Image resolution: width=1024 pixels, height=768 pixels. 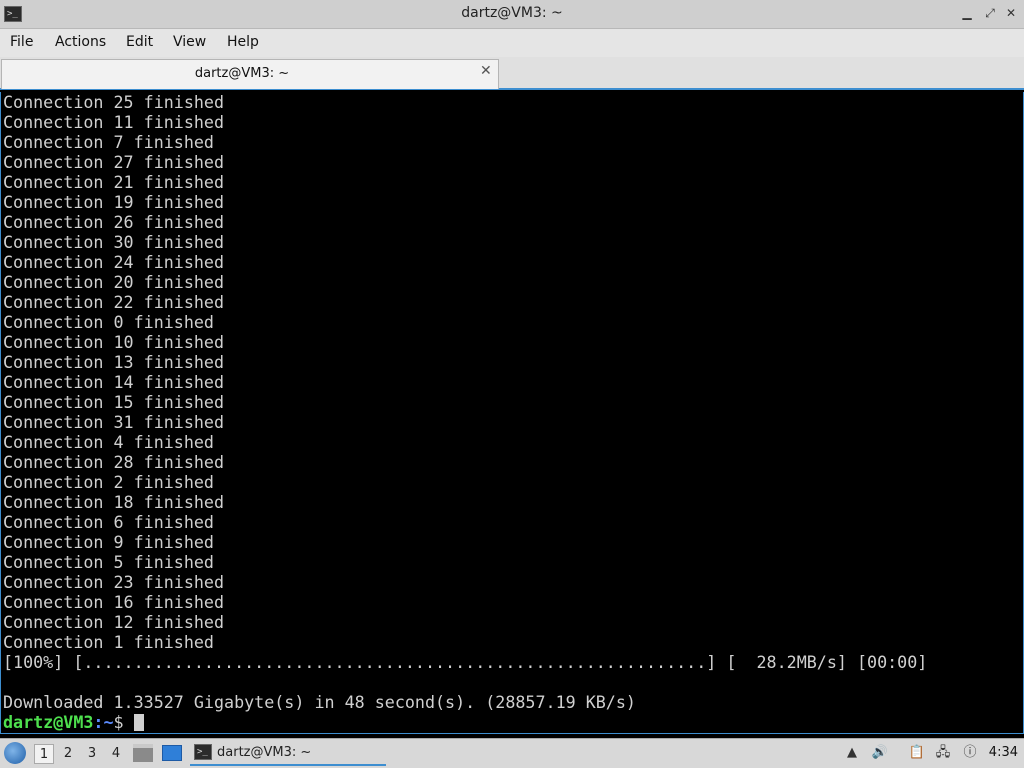 What do you see at coordinates (852, 753) in the screenshot?
I see `keyboard-icon: ▲` at bounding box center [852, 753].